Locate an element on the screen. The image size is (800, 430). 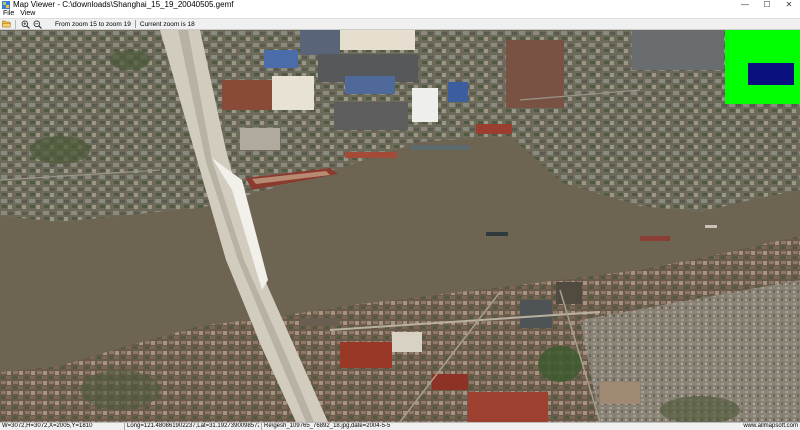
open-folder-icon is located at coordinates (6, 24).